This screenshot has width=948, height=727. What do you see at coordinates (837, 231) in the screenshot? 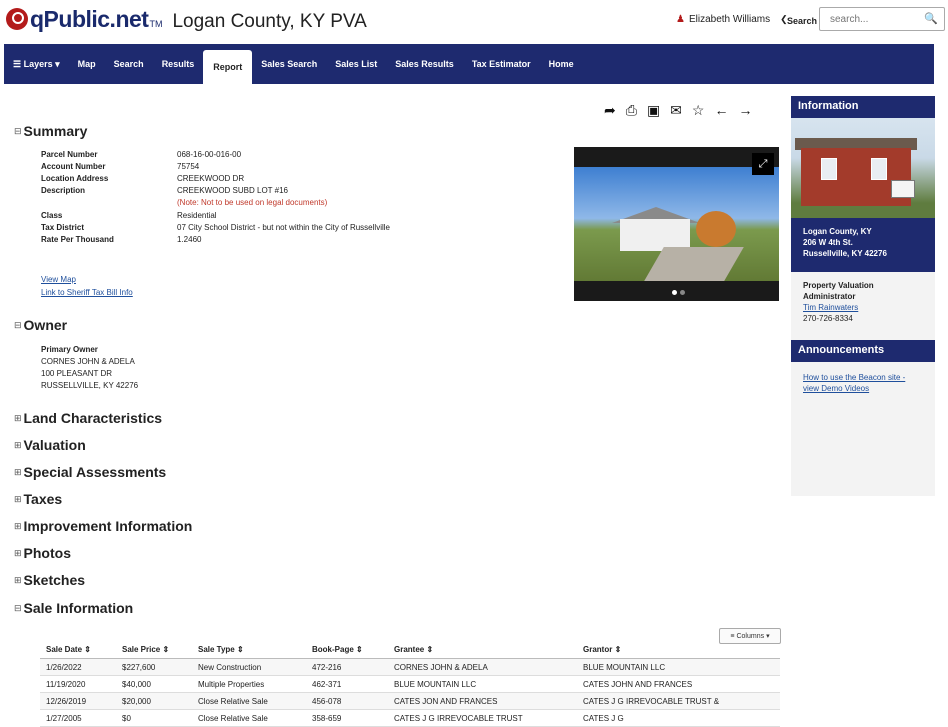
I see `office-line: Logan County, KY` at bounding box center [837, 231].